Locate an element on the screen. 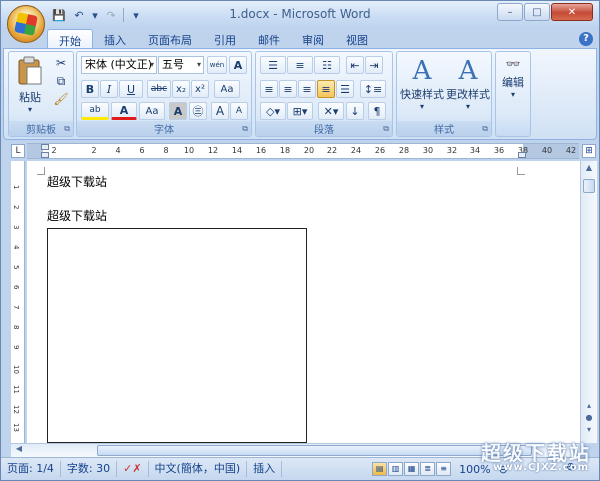 Image resolution: width=600 pixels, height=481 pixels. view-ruler-icon: ⊞ is located at coordinates (589, 151).